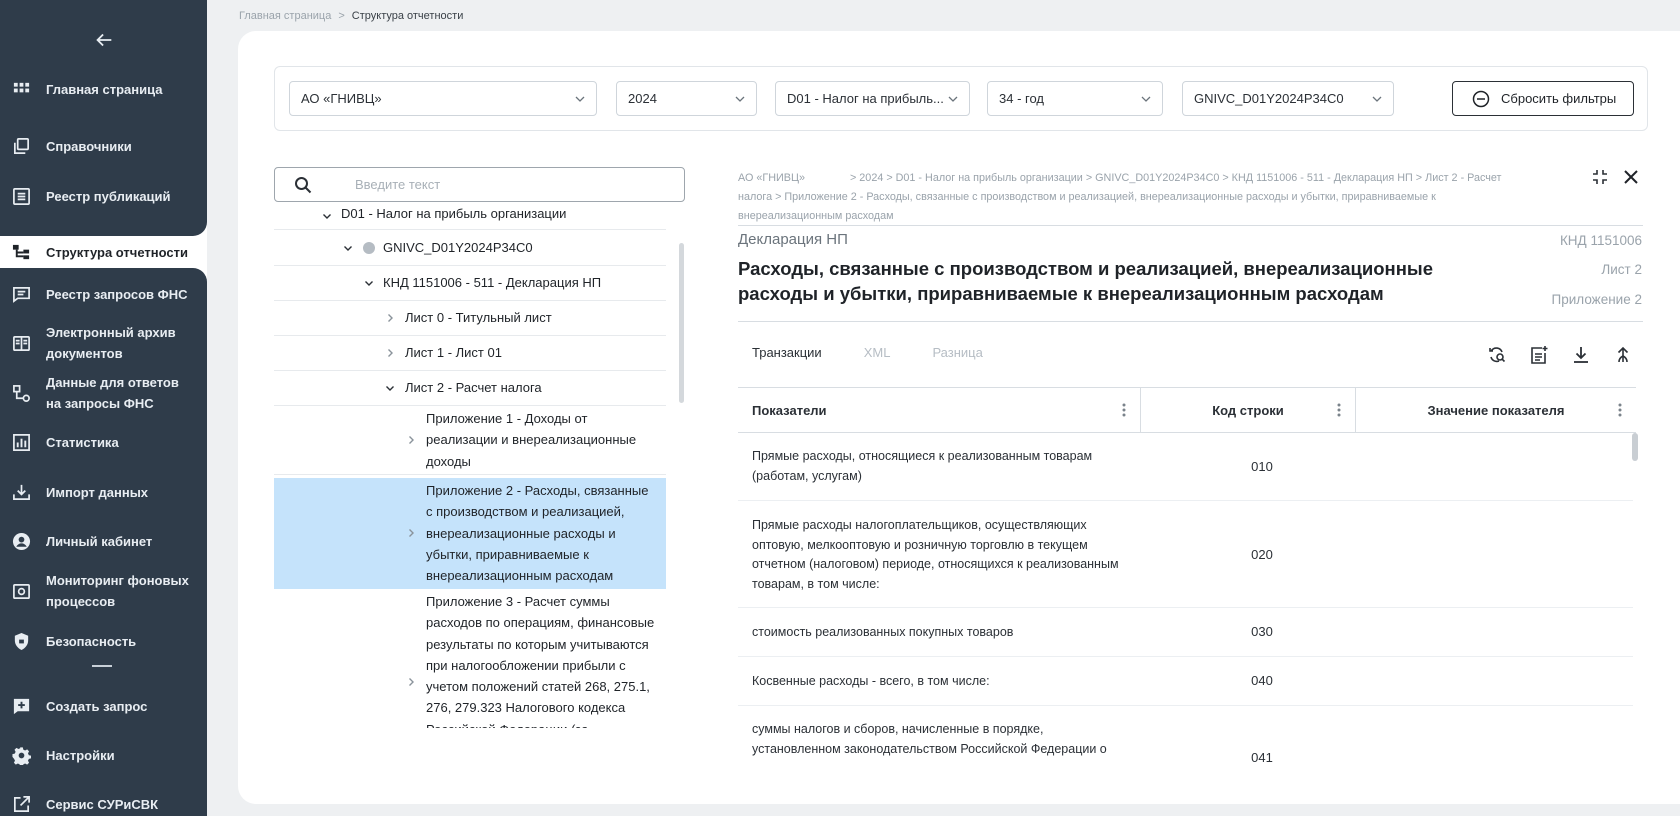  What do you see at coordinates (1559, 98) in the screenshot?
I see `reset-filters-label: Сбросить фильтры` at bounding box center [1559, 98].